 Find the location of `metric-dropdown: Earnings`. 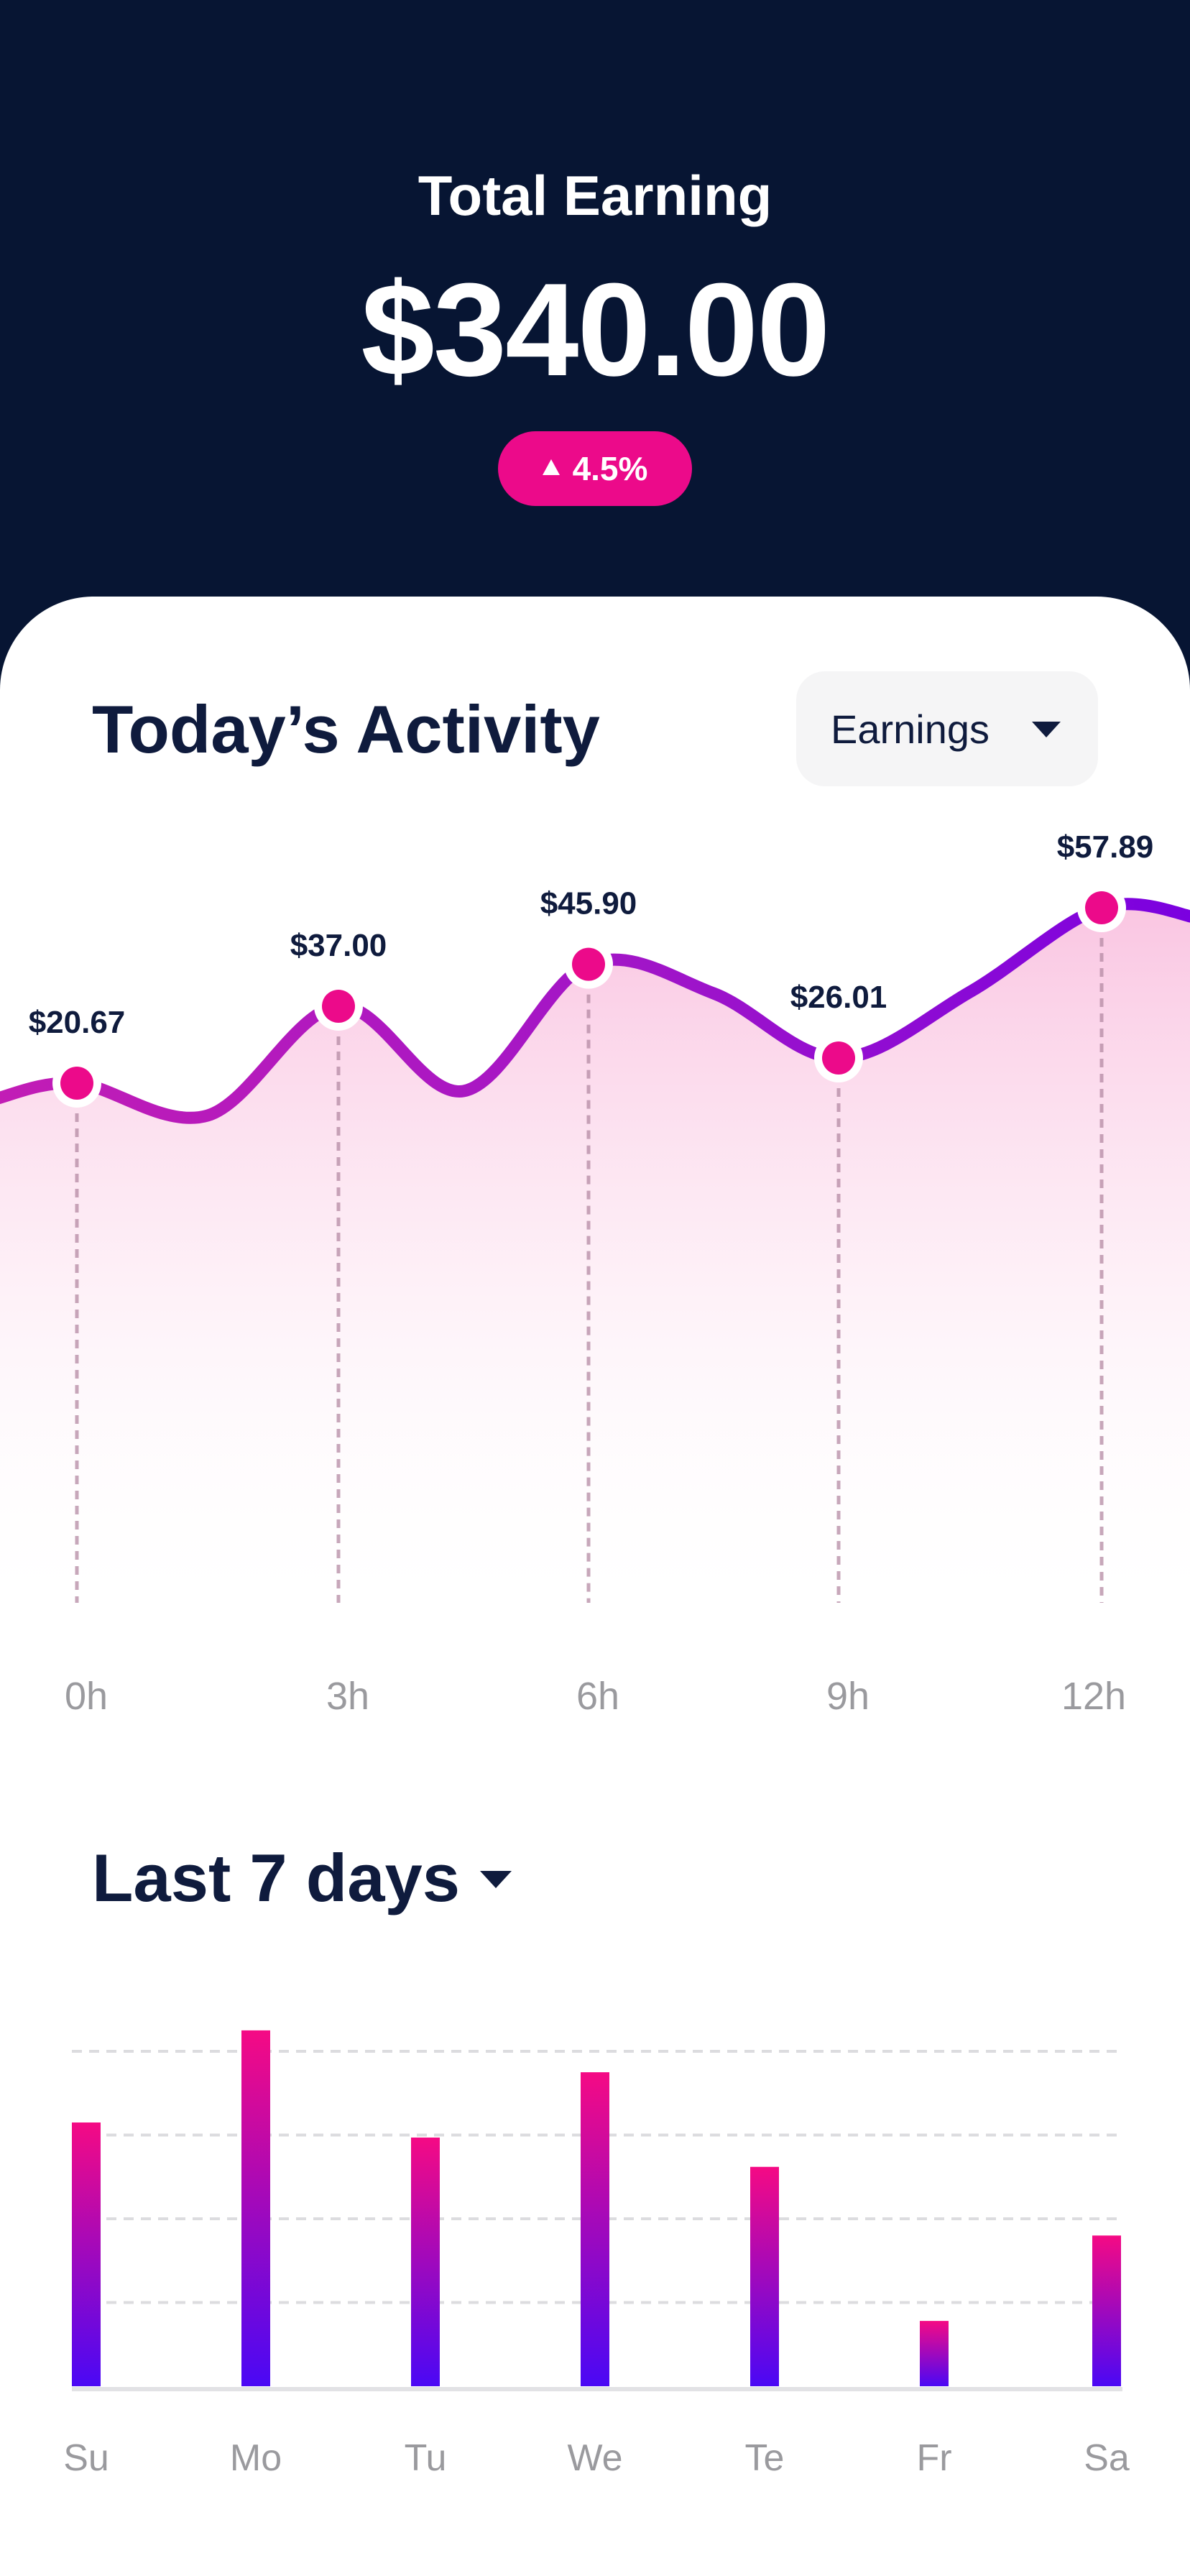

metric-dropdown: Earnings is located at coordinates (947, 728).